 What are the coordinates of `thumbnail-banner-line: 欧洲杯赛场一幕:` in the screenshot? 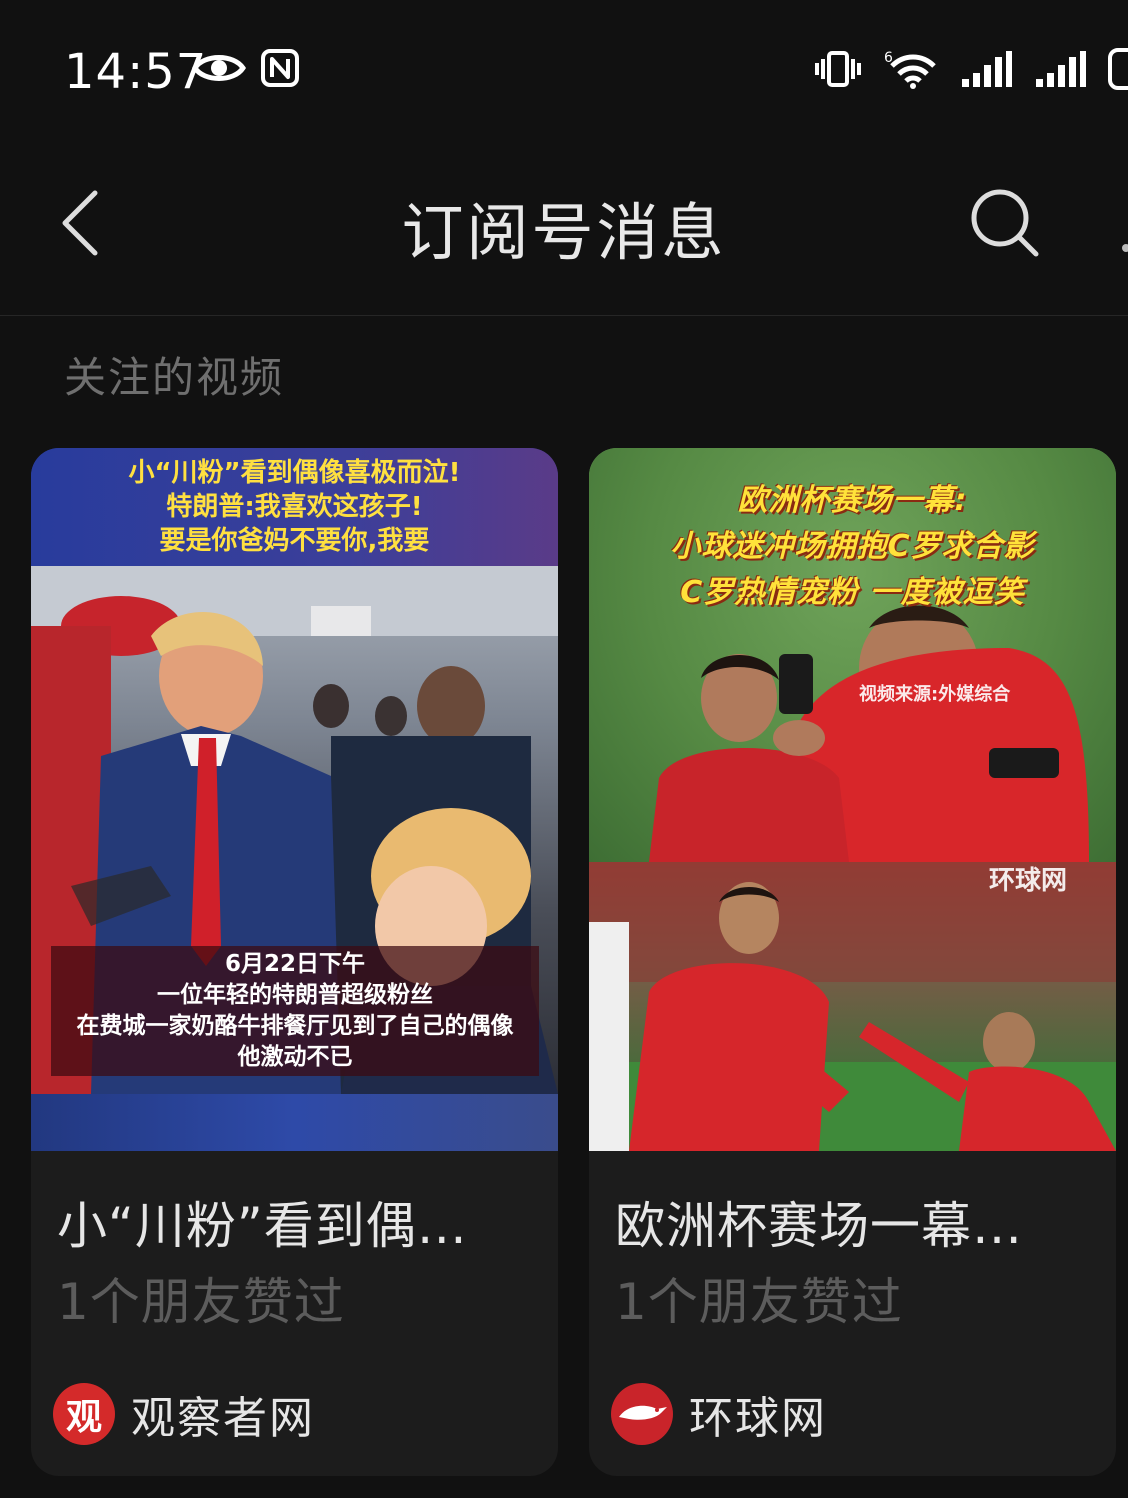 It's located at (852, 500).